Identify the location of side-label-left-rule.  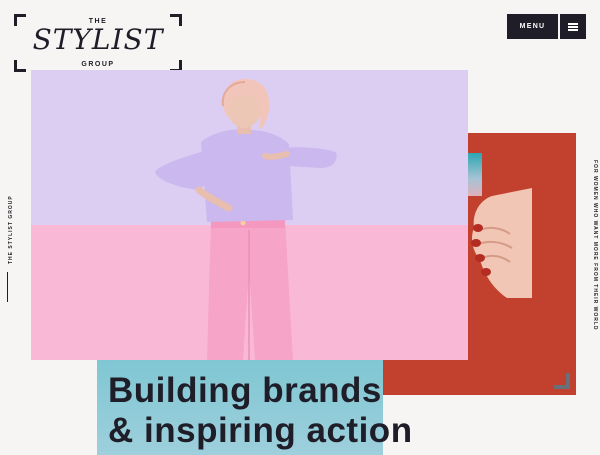
(7, 287).